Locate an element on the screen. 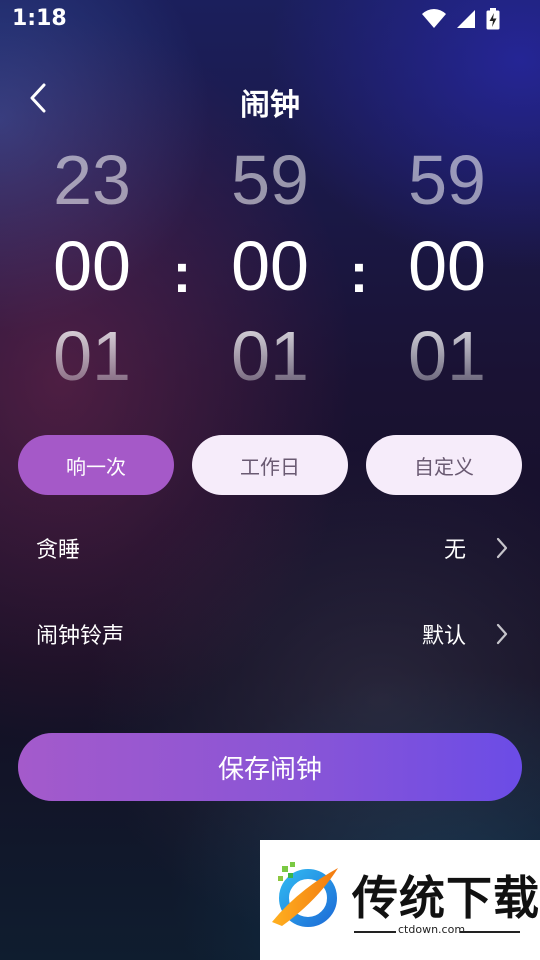 The image size is (540, 960). watermark: 传统下载 ctdown.com is located at coordinates (400, 900).